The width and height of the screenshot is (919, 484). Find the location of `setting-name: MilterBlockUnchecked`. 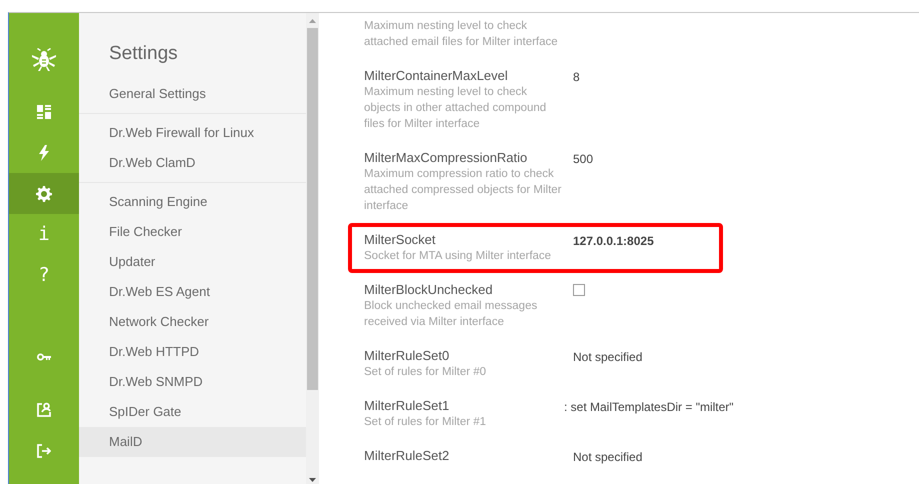

setting-name: MilterBlockUnchecked is located at coordinates (429, 290).